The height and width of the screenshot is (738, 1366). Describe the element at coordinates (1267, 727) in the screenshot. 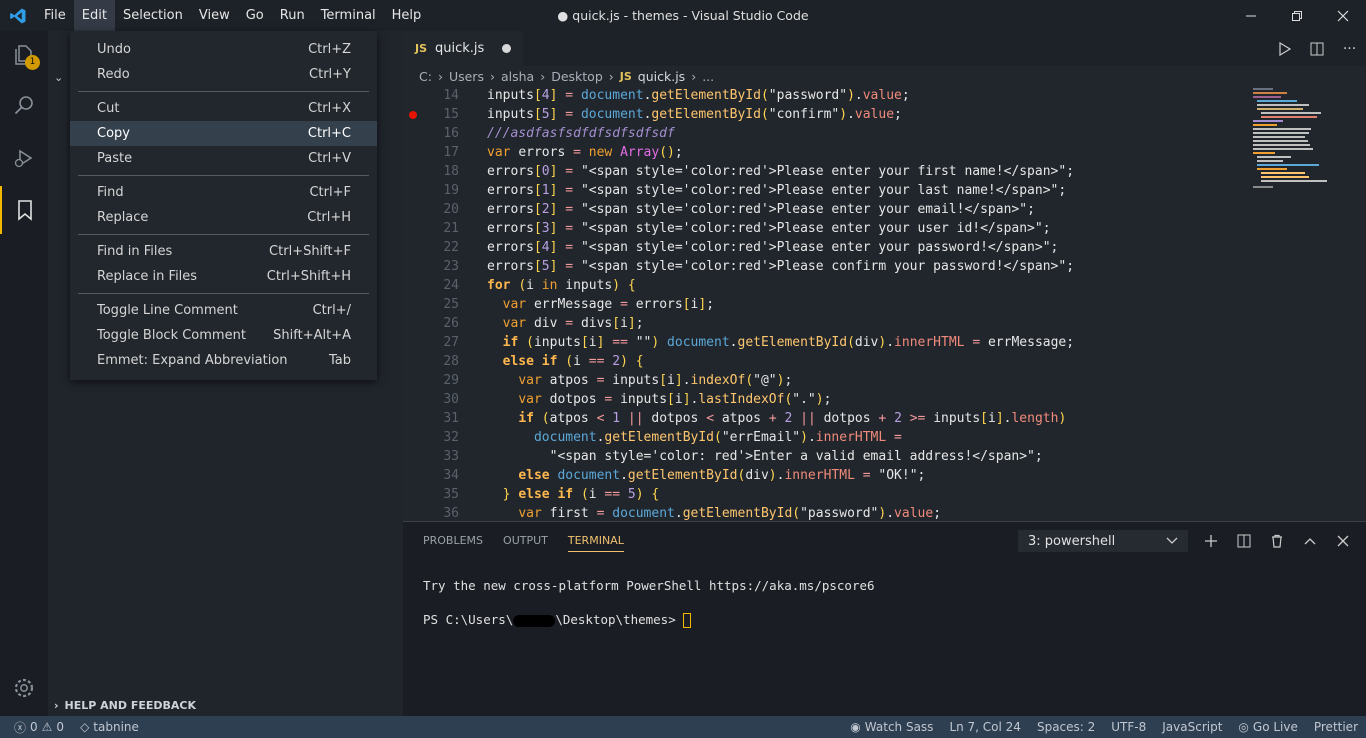

I see `status-go-live: ◎ Go Live` at that location.